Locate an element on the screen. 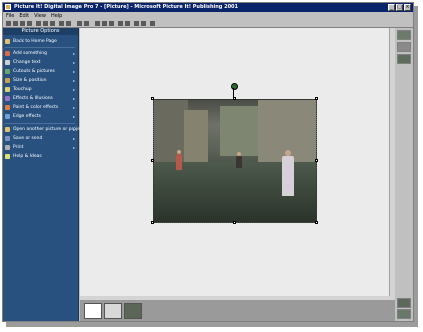  sidebar-item-edge-effects: Edge effects ▸ is located at coordinates (40, 116).